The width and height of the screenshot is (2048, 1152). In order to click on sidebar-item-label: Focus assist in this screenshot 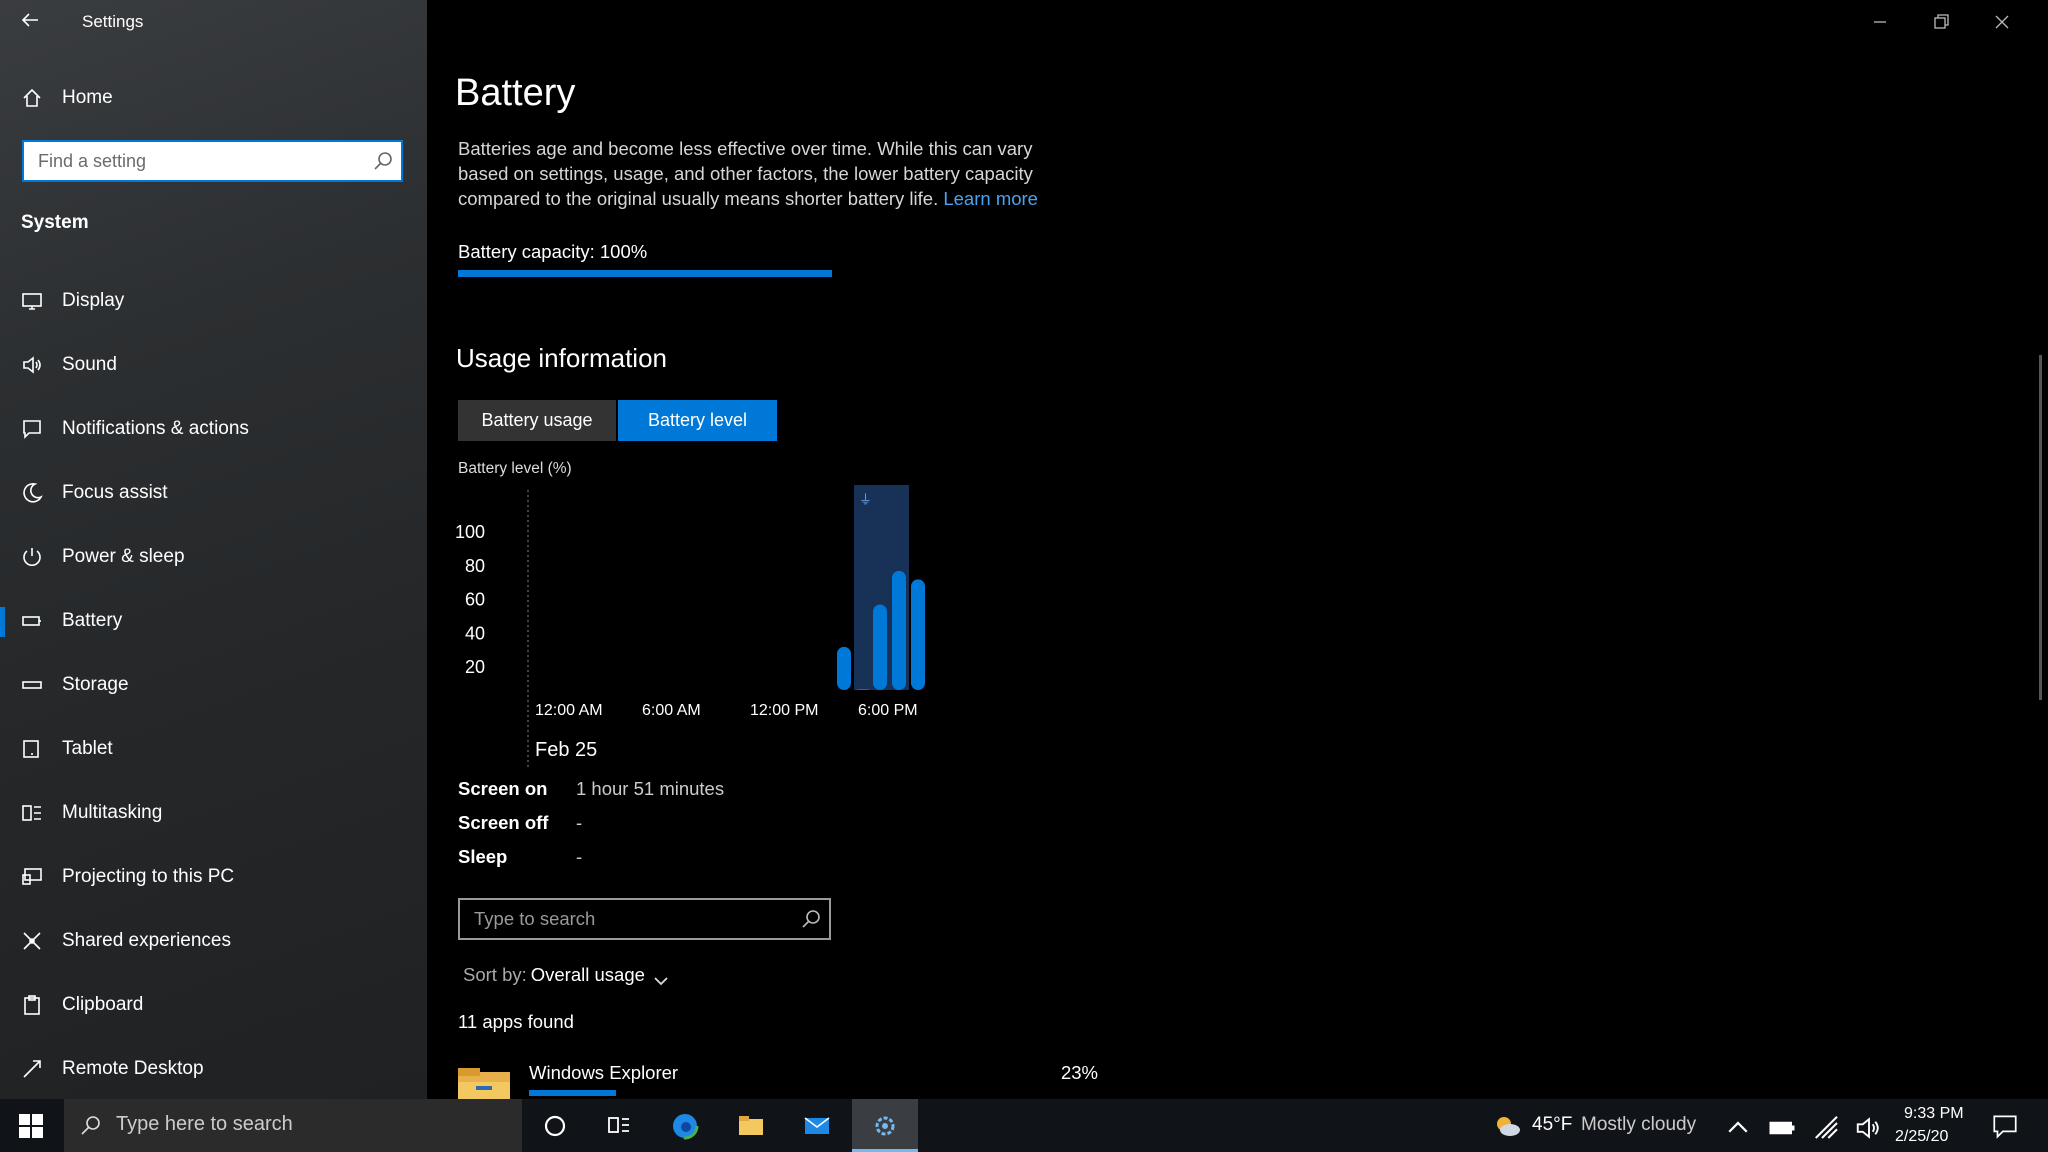, I will do `click(115, 492)`.